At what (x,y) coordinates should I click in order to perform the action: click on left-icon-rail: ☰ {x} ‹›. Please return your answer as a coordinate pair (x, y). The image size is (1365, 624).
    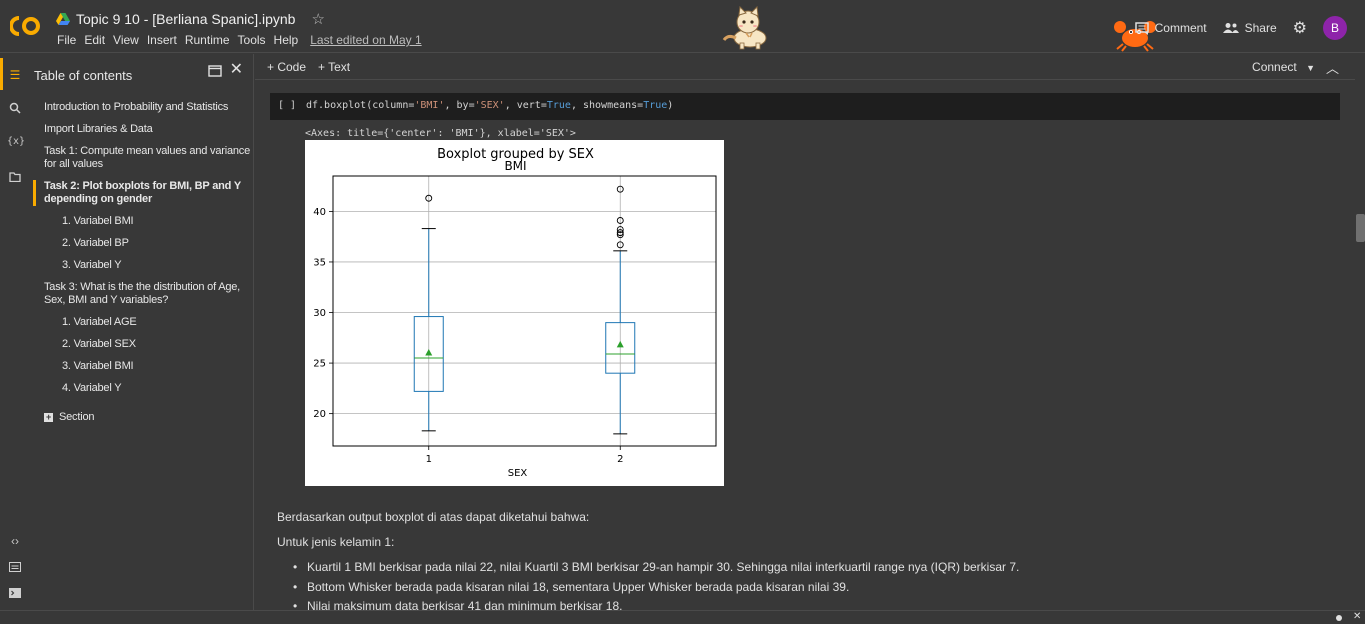
    Looking at the image, I should click on (15, 332).